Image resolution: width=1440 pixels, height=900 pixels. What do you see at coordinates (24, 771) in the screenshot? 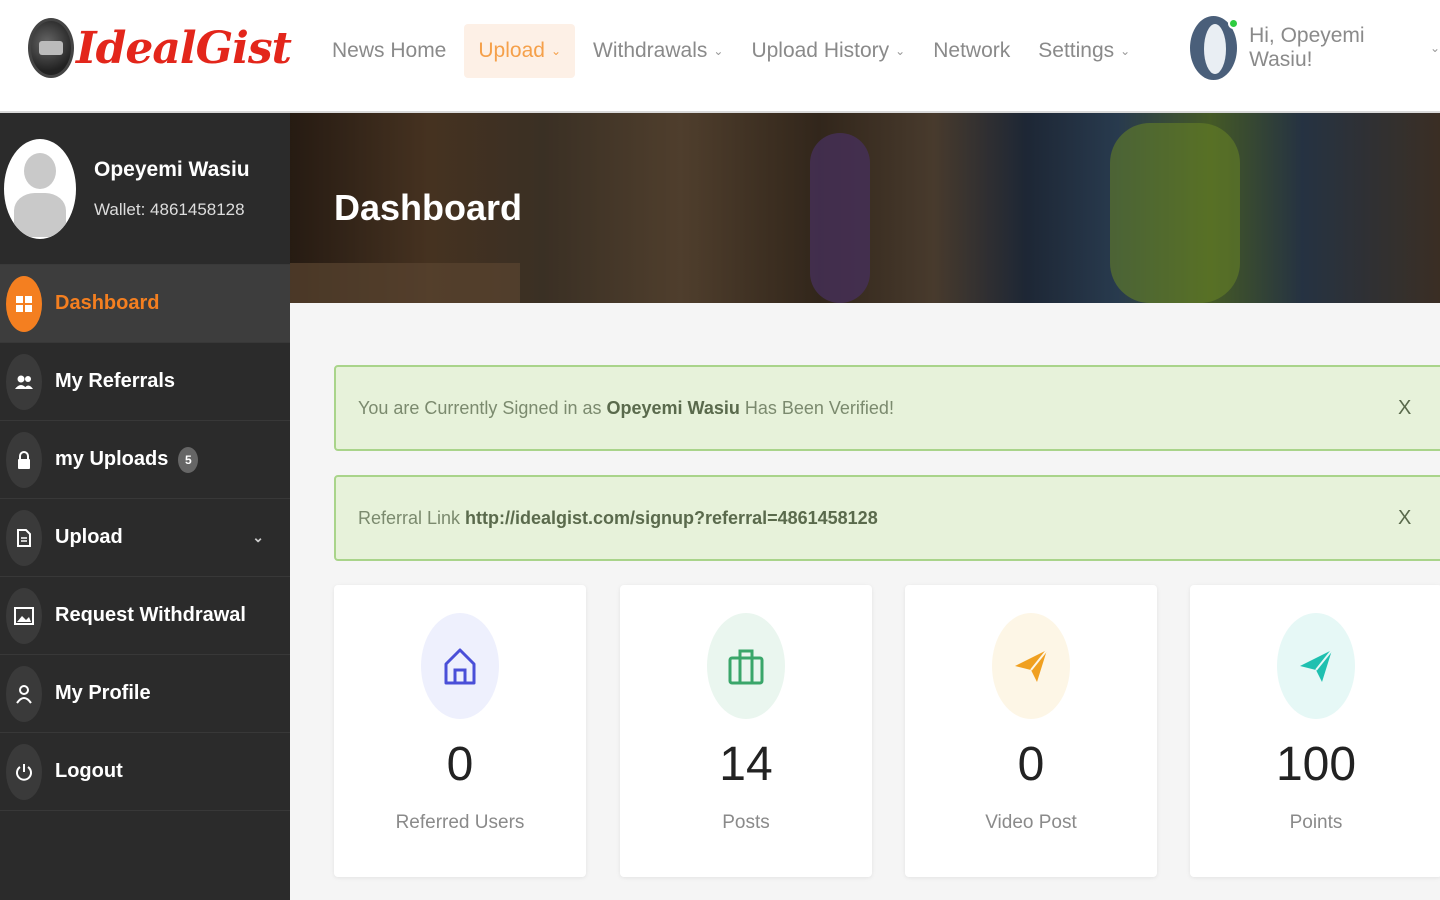
I see `power-icon` at bounding box center [24, 771].